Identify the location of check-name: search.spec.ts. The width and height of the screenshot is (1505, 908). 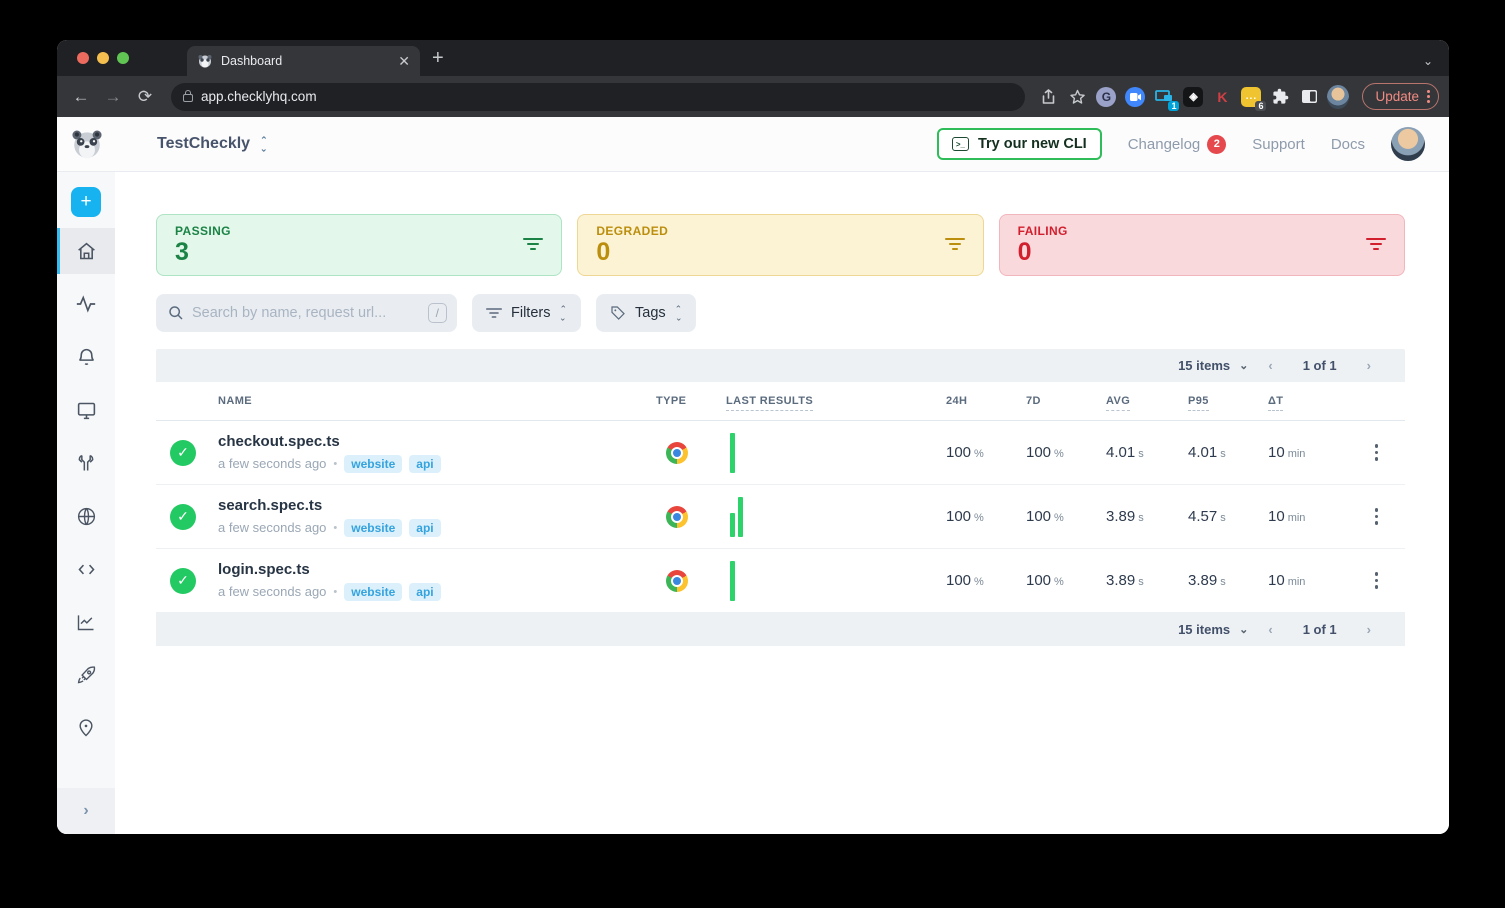
(437, 505).